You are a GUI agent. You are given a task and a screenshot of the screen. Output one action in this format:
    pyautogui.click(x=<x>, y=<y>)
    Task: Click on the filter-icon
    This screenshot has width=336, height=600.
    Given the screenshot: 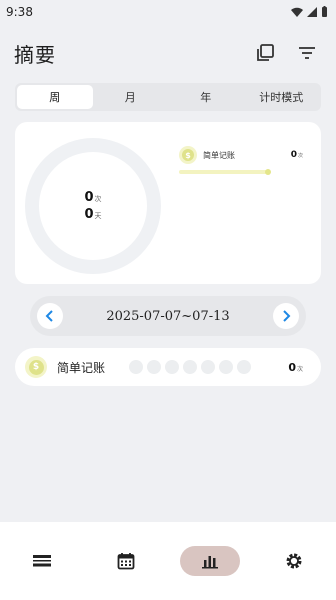 What is the action you would take?
    pyautogui.click(x=307, y=53)
    